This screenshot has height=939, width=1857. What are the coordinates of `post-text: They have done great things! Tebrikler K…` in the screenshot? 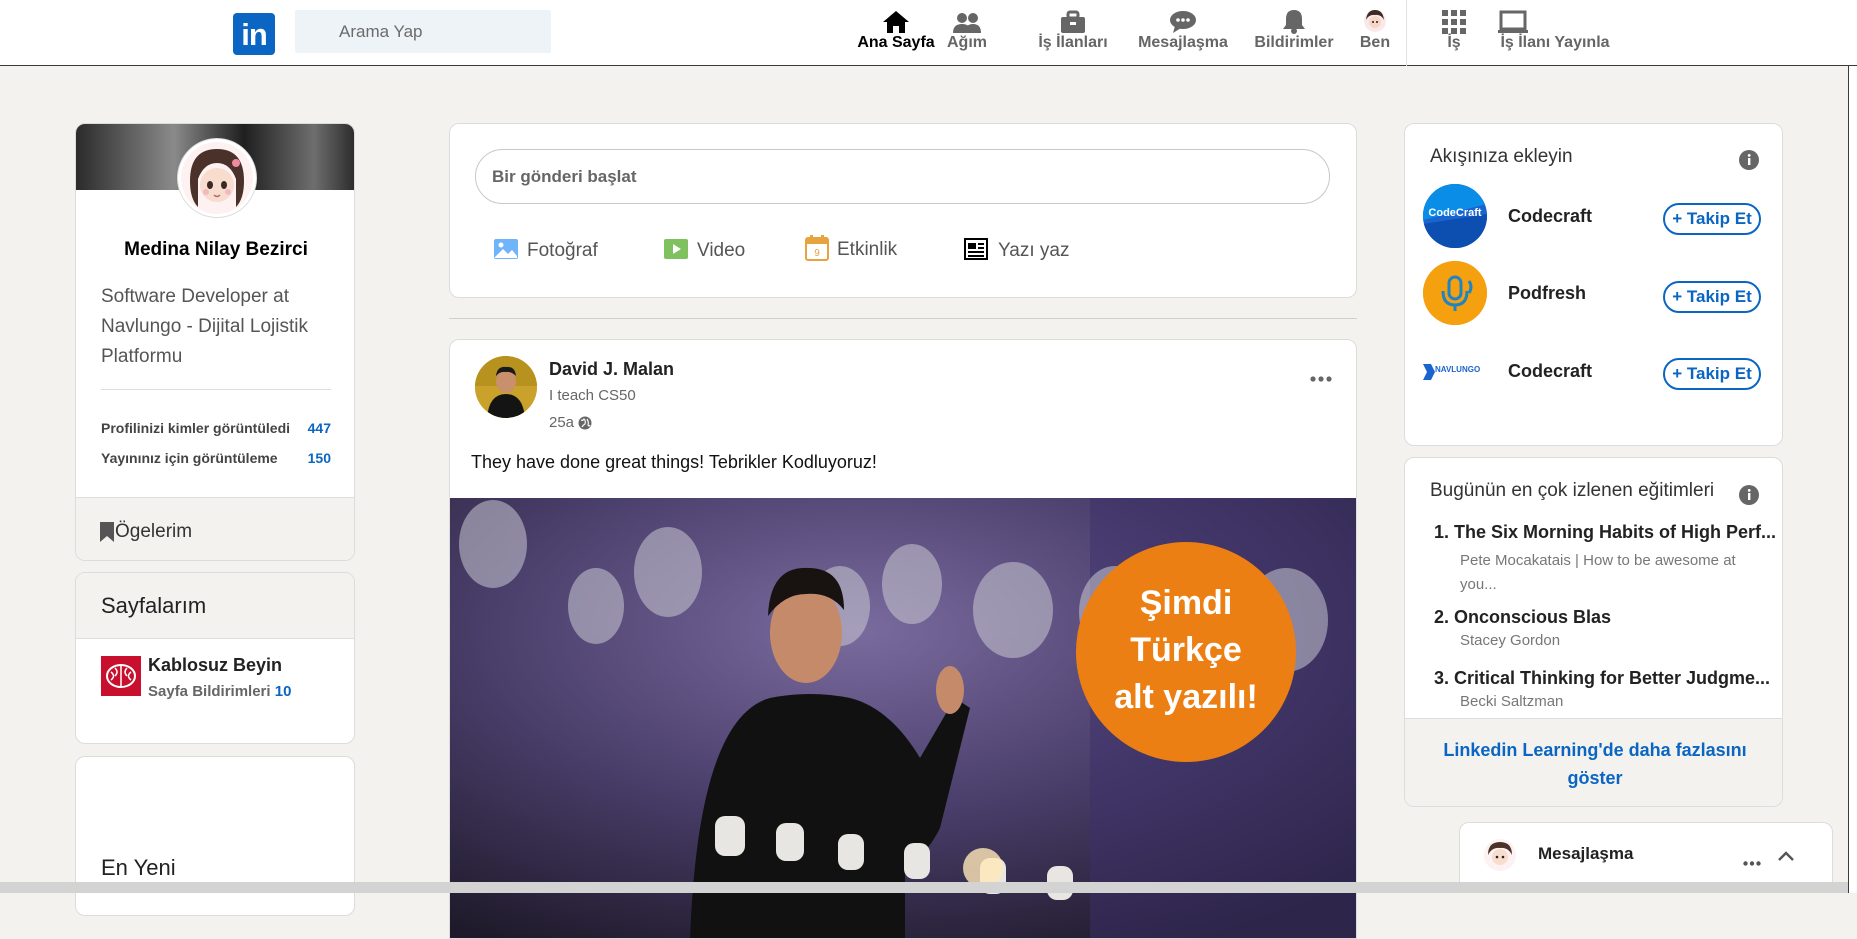 It's located at (674, 462).